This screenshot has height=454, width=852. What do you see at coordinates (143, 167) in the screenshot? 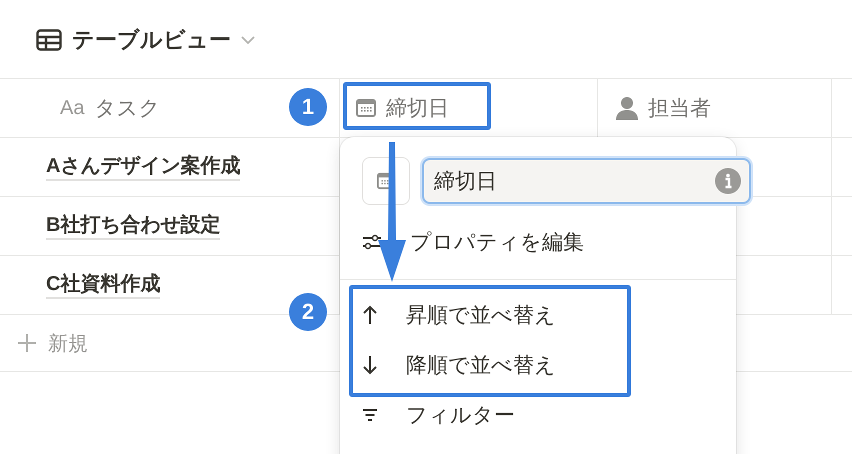
I see `task-title: Aさんデザイン案作成` at bounding box center [143, 167].